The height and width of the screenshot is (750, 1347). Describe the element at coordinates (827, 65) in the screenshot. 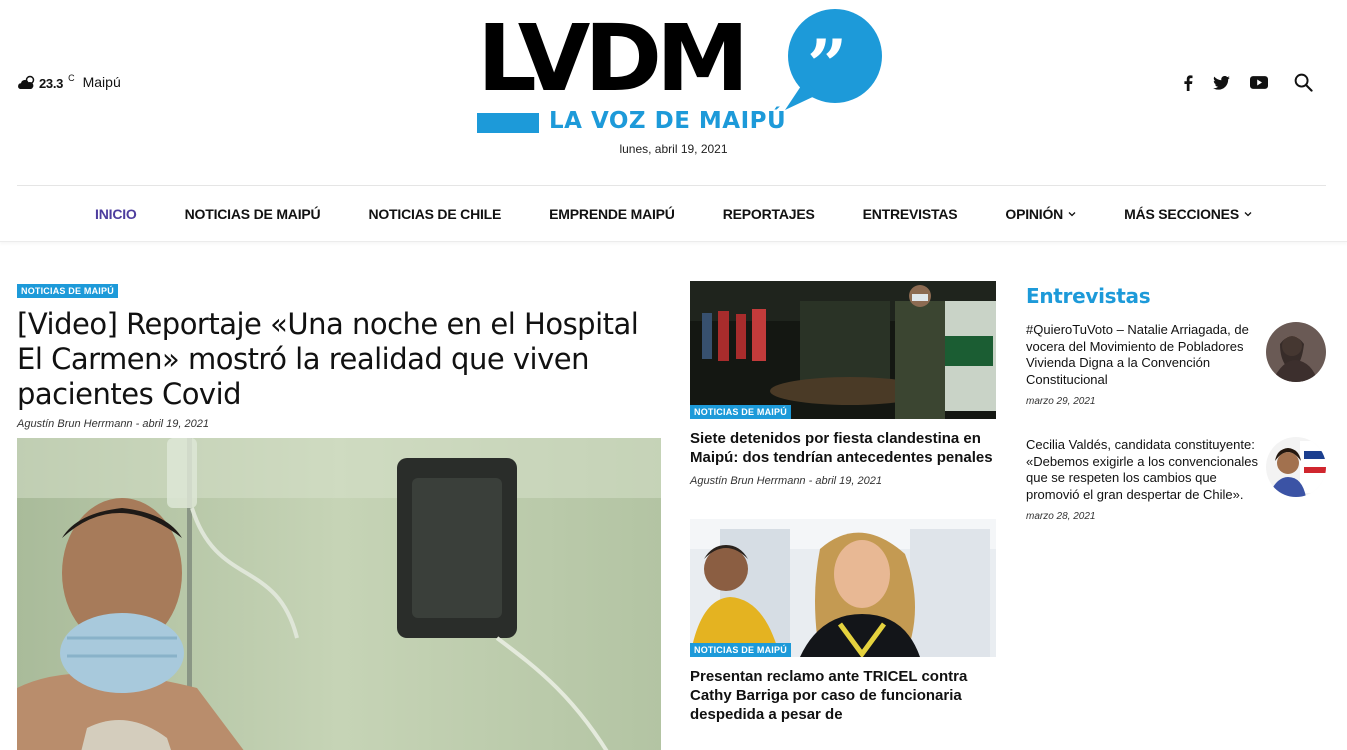

I see `logo-quote-mark: ”` at that location.